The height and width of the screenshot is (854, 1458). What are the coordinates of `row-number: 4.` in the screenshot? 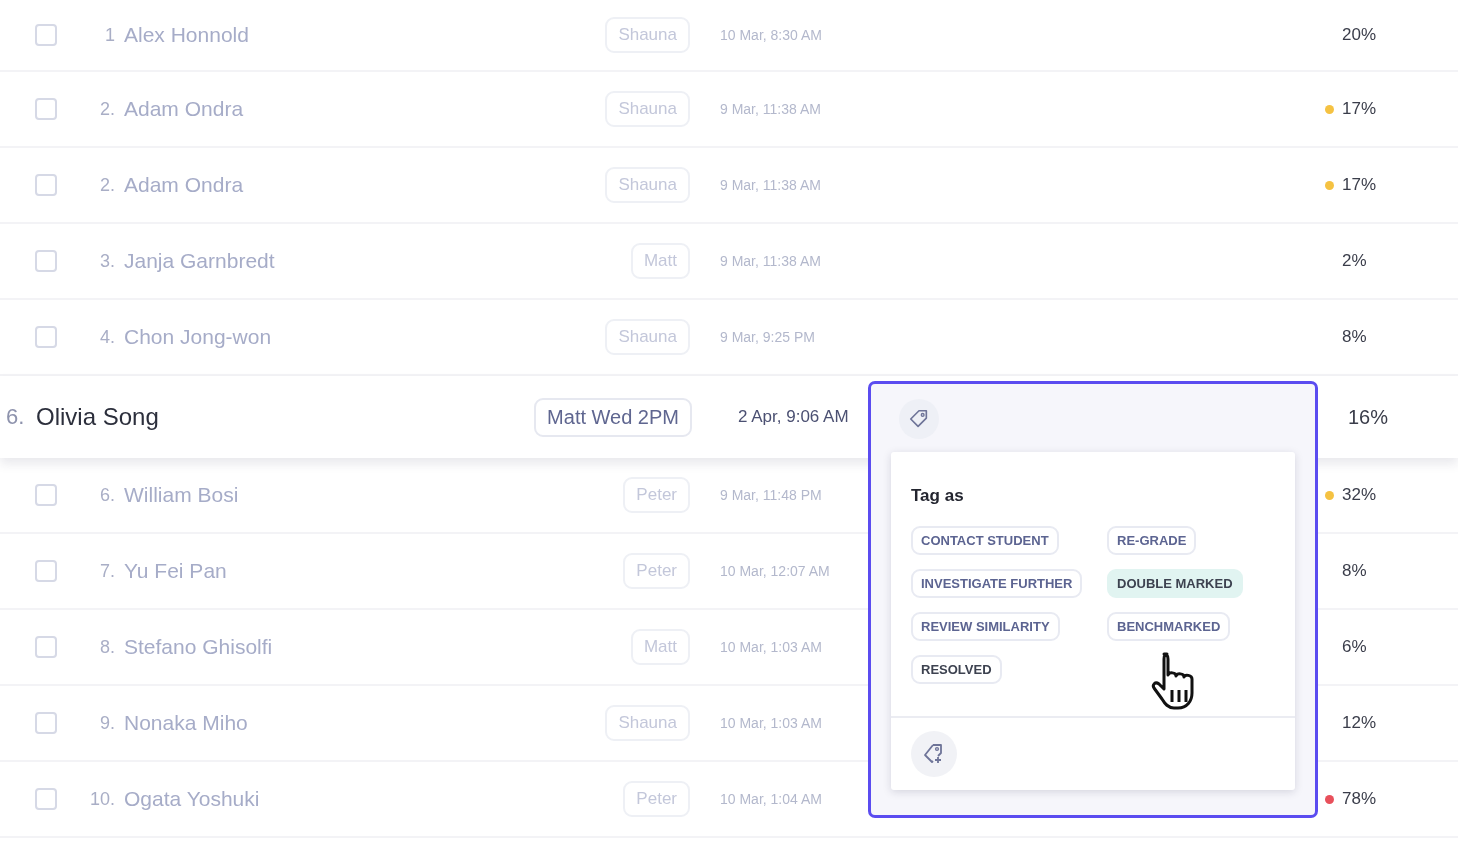 It's located at (107, 337).